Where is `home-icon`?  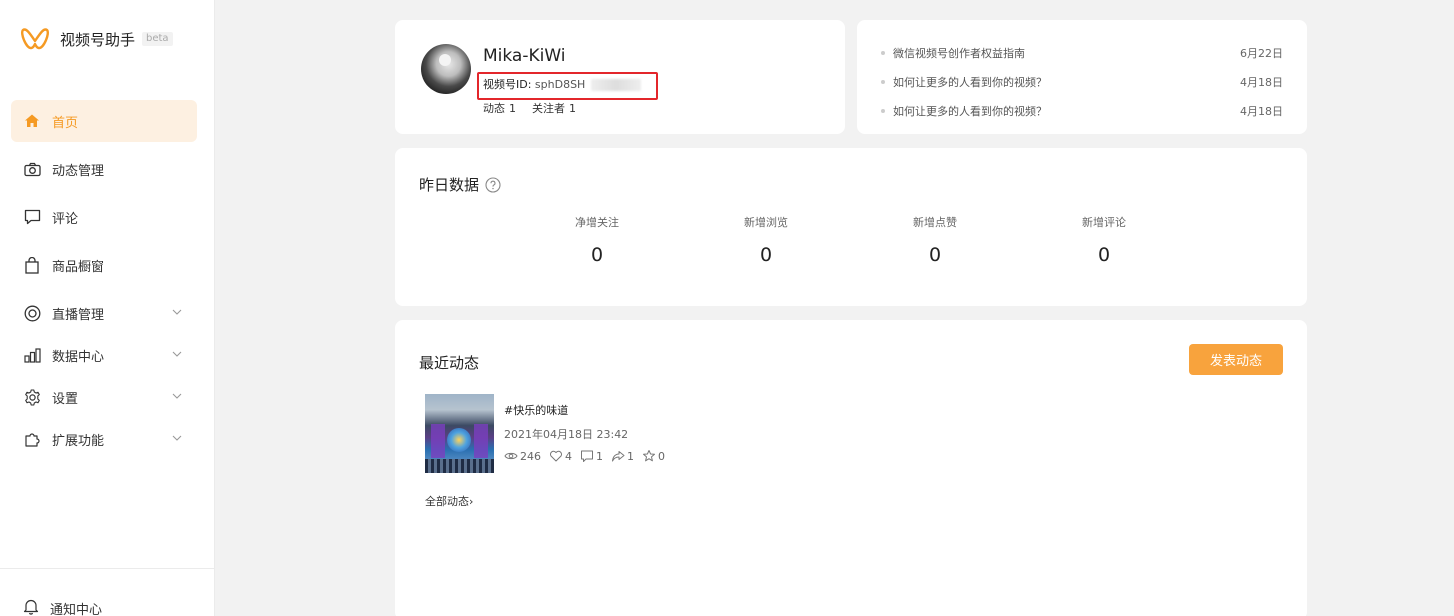 home-icon is located at coordinates (32, 121).